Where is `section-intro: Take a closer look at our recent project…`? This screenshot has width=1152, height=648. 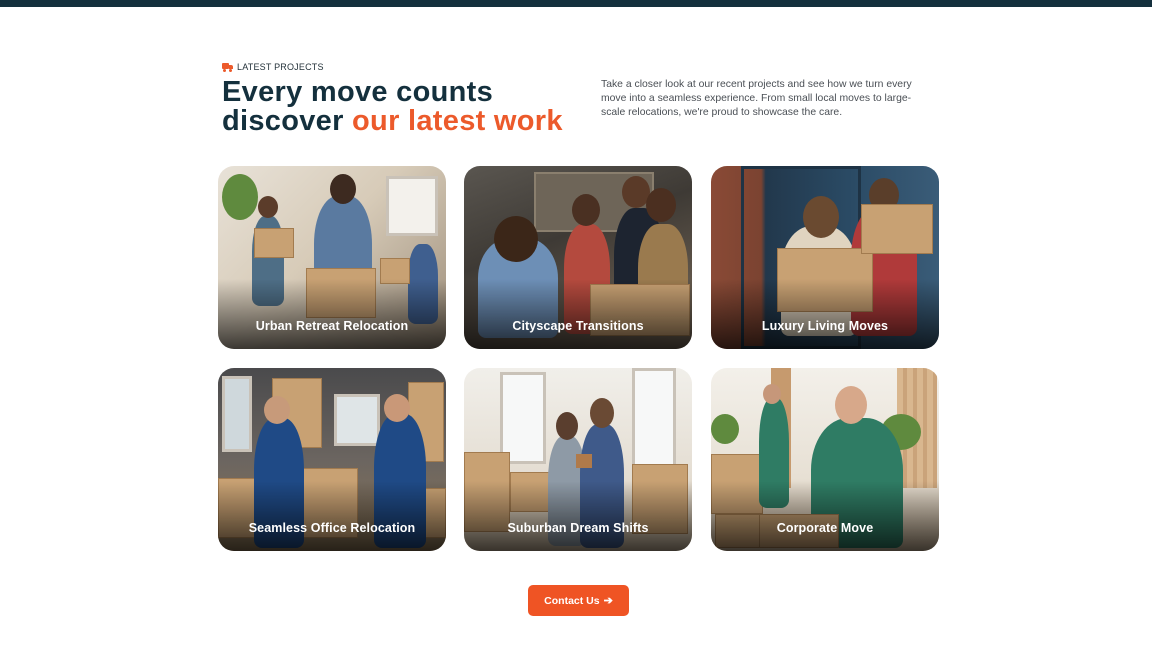 section-intro: Take a closer look at our recent project… is located at coordinates (756, 98).